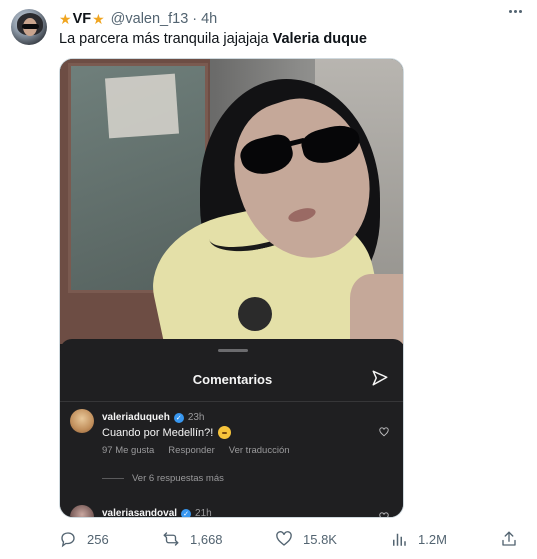  What do you see at coordinates (209, 19) in the screenshot?
I see `timestamp: 4h` at bounding box center [209, 19].